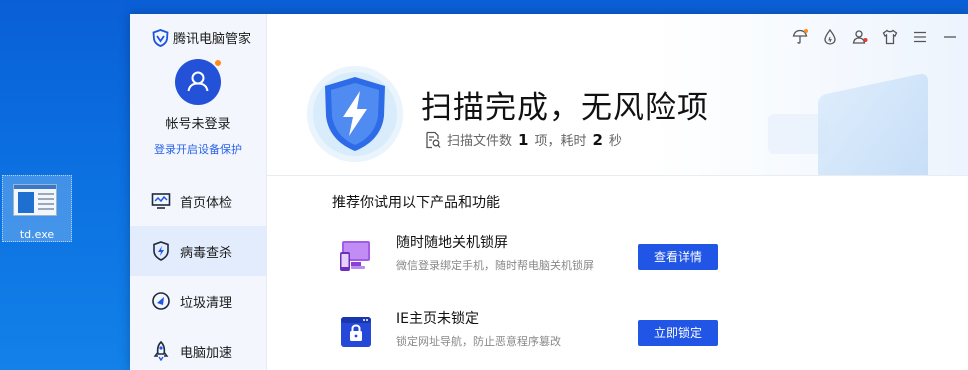 The image size is (968, 370). Describe the element at coordinates (452, 243) in the screenshot. I see `recommend-name: 随时随地关机锁屏` at that location.